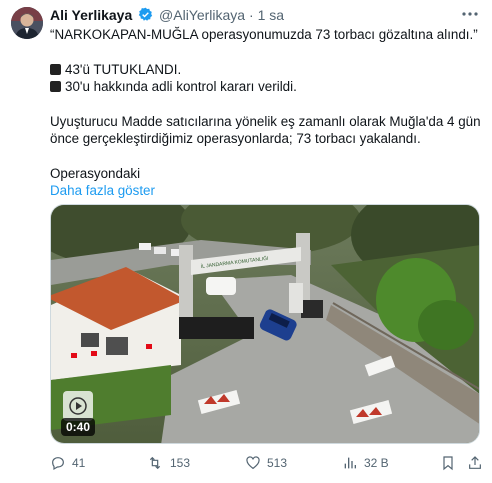 The height and width of the screenshot is (483, 492). I want to click on tweet-line-arrested: 43'ü TUTUKLANDI., so click(265, 70).